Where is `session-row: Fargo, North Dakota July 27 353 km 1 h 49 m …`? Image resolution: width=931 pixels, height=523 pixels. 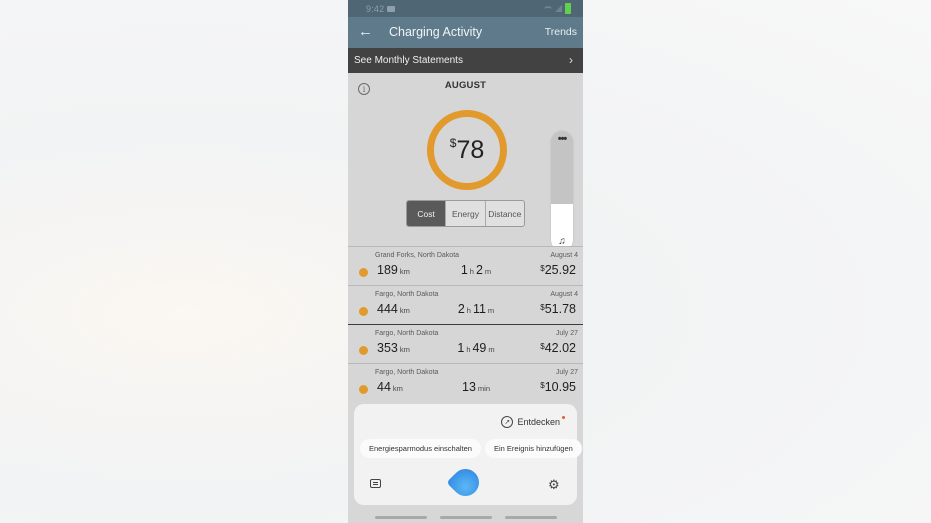 session-row: Fargo, North Dakota July 27 353 km 1 h 49 m … is located at coordinates (465, 343).